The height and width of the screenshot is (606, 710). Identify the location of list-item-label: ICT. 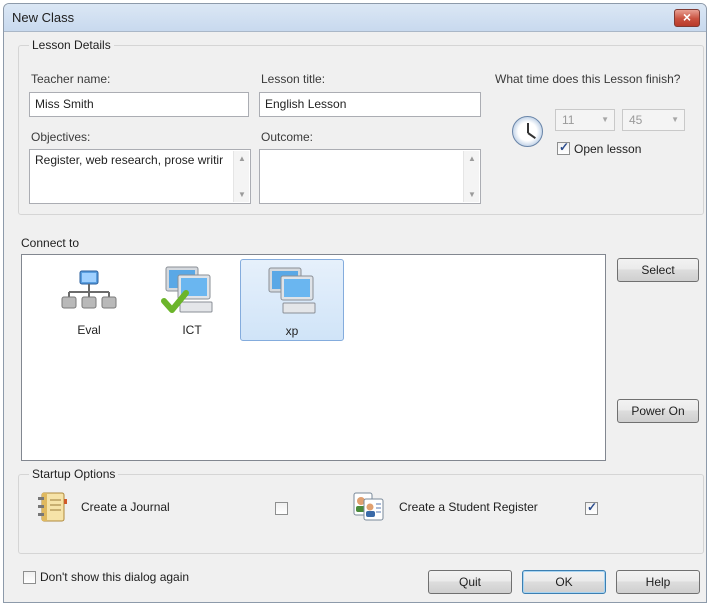
(192, 330).